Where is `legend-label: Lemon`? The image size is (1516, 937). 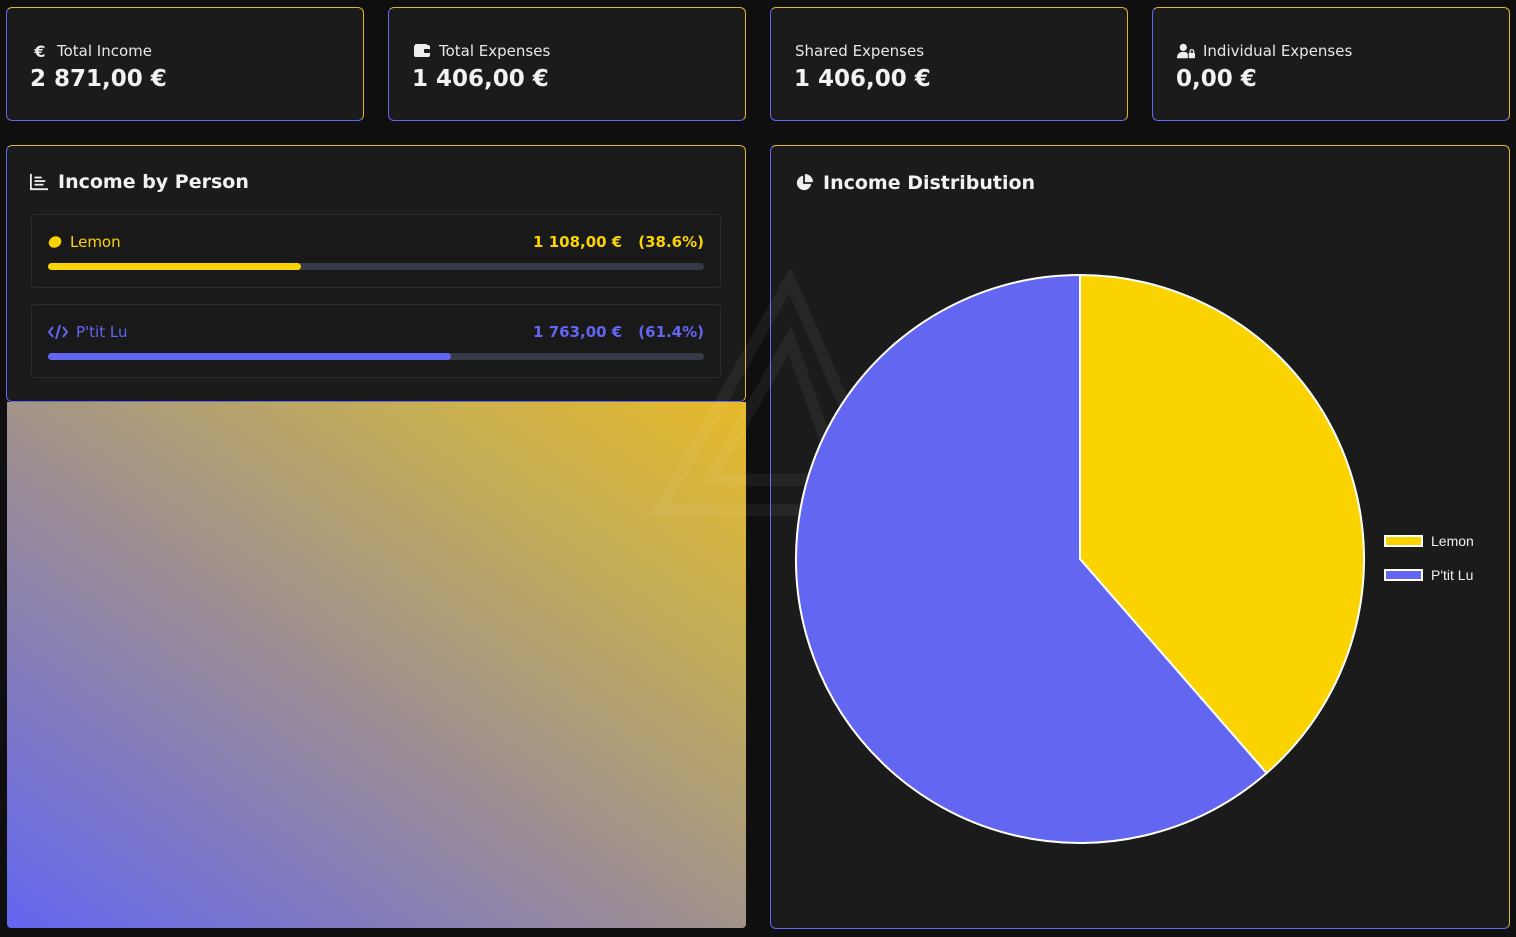
legend-label: Lemon is located at coordinates (1452, 541).